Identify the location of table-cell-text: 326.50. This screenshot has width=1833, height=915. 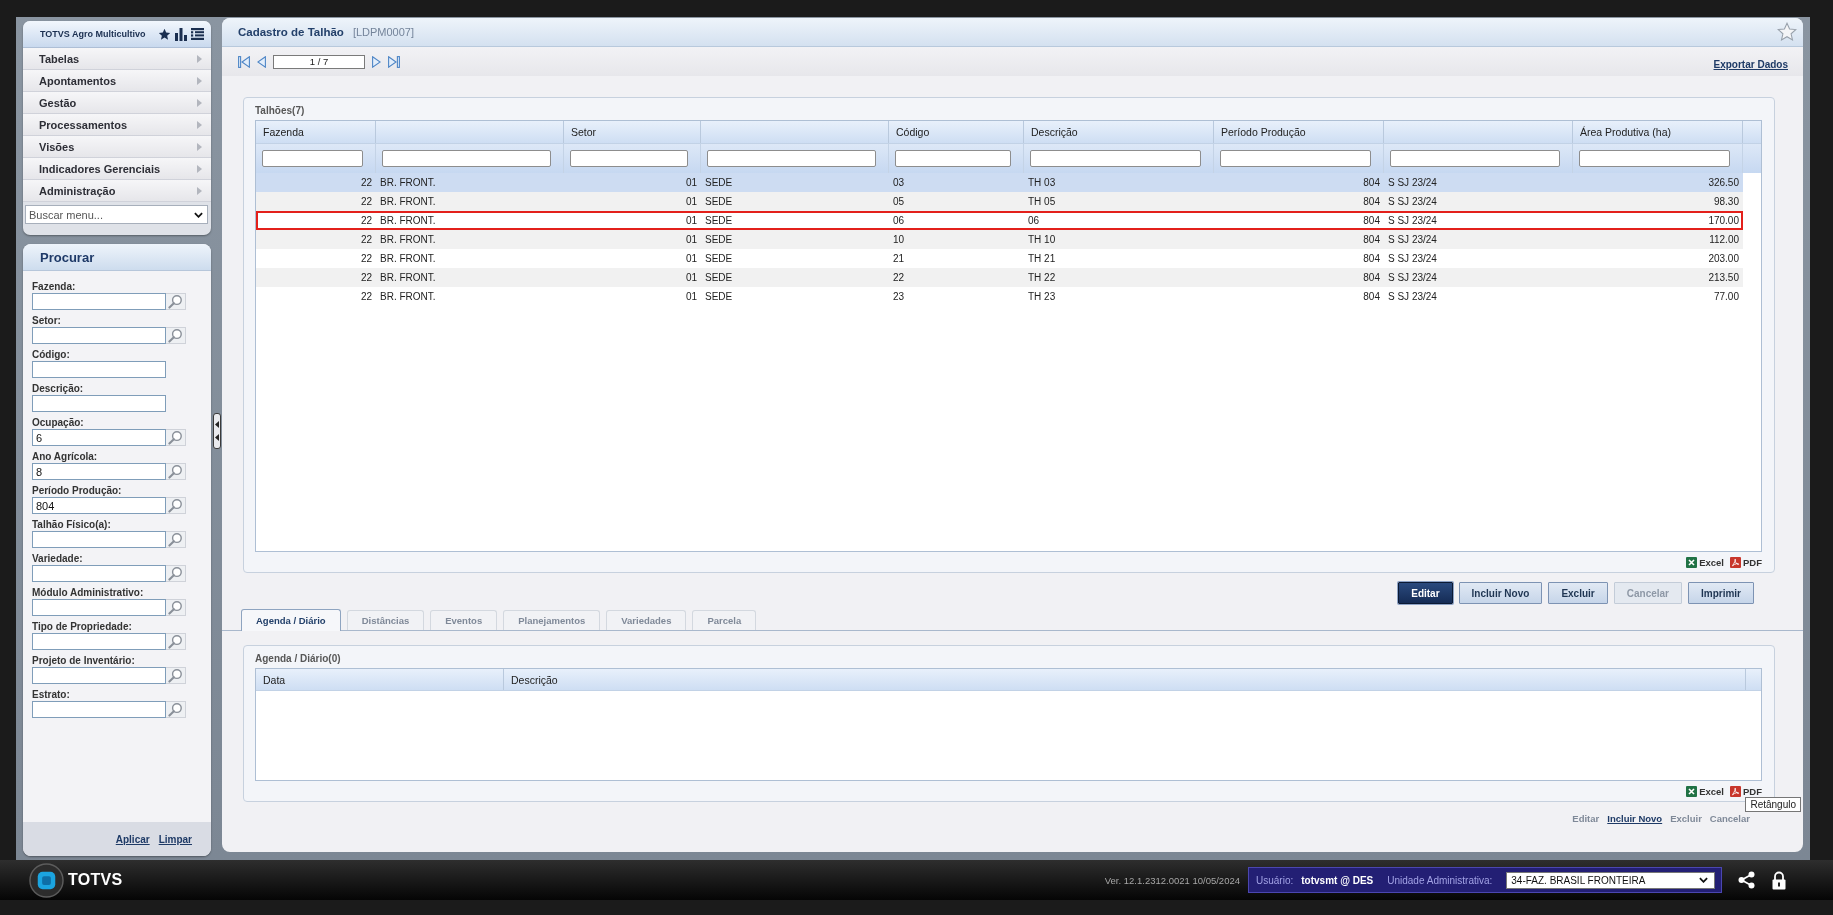
(1723, 183).